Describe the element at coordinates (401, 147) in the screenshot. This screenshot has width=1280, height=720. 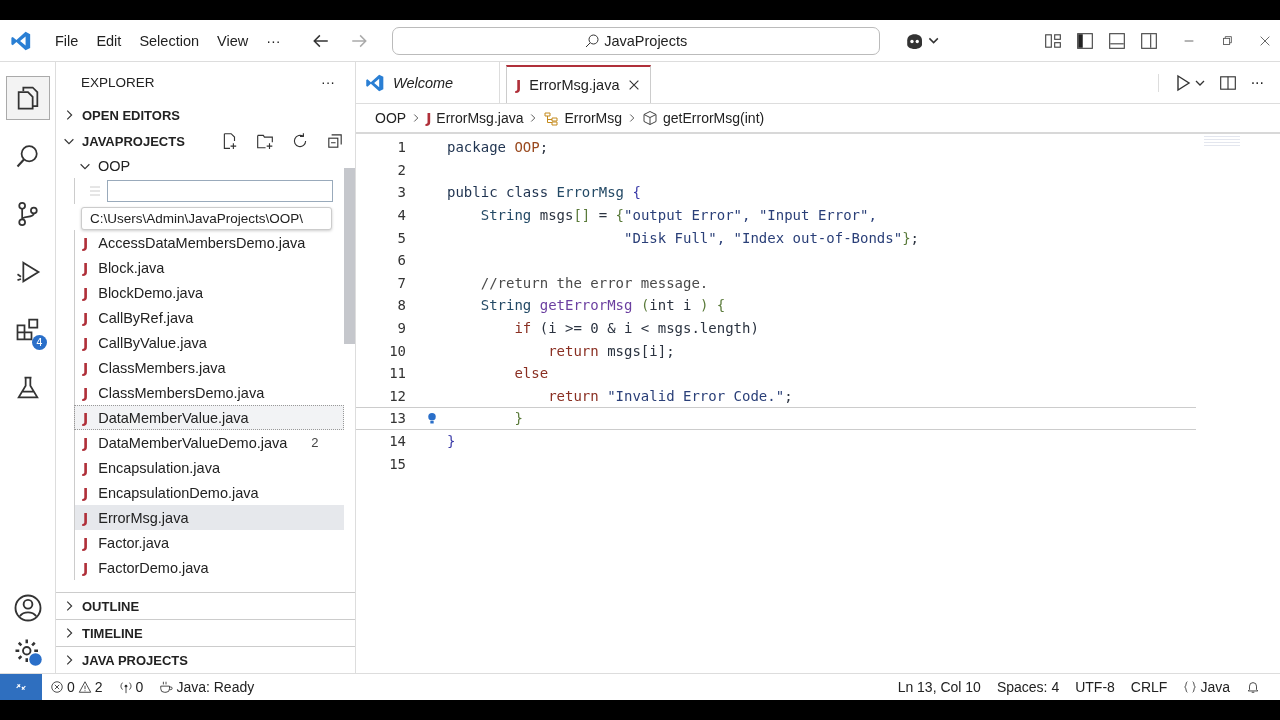
I see `line-number: 1` at that location.